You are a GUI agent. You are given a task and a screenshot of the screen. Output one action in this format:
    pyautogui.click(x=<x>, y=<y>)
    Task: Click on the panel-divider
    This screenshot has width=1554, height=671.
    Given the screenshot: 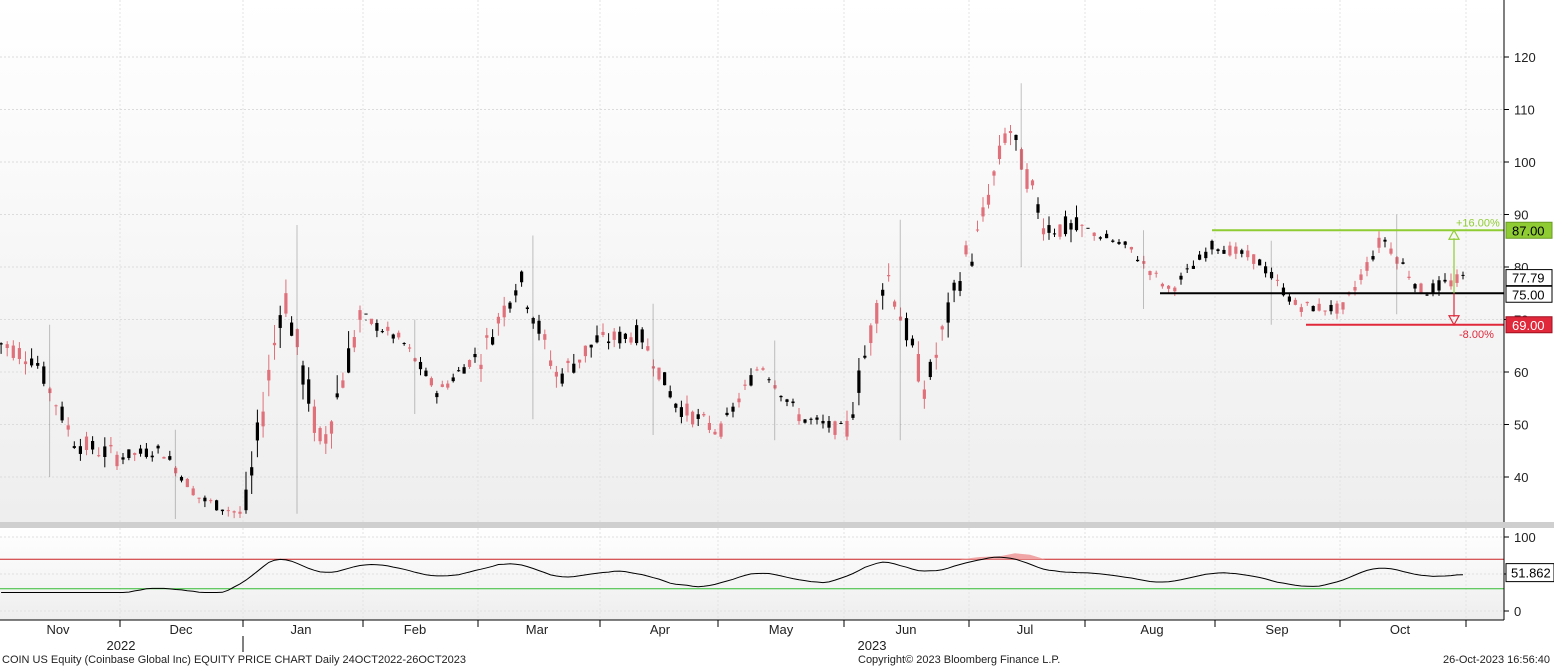 What is the action you would take?
    pyautogui.click(x=777, y=525)
    